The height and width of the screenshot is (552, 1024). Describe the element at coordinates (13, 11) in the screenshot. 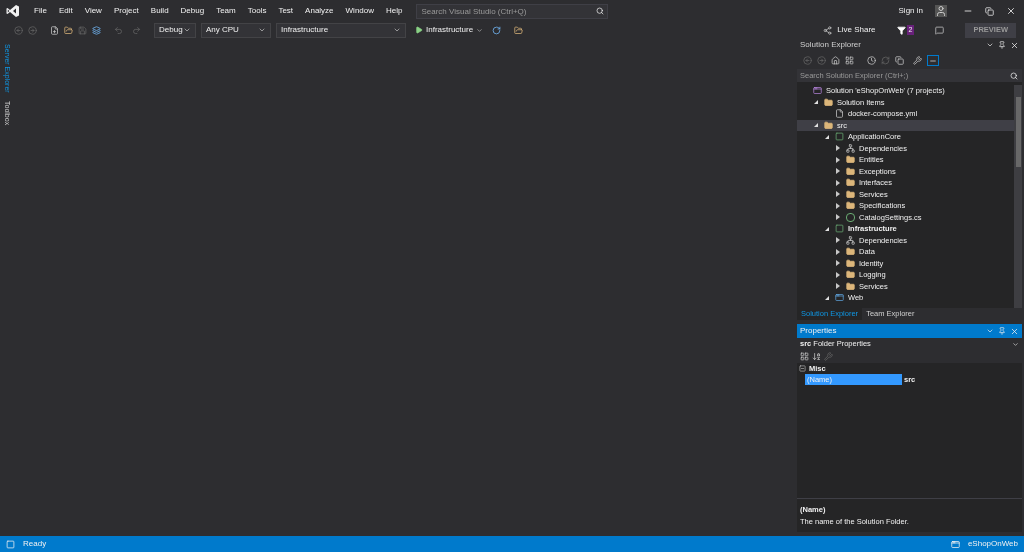

I see `logo-icon` at that location.